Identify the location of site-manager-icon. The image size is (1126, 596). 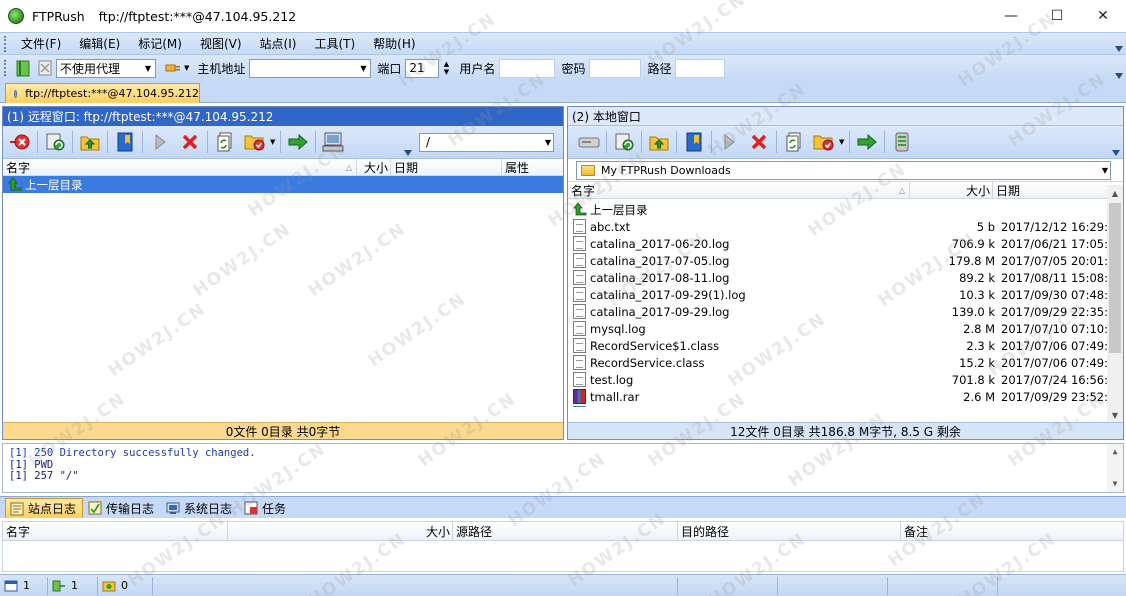
(23, 68).